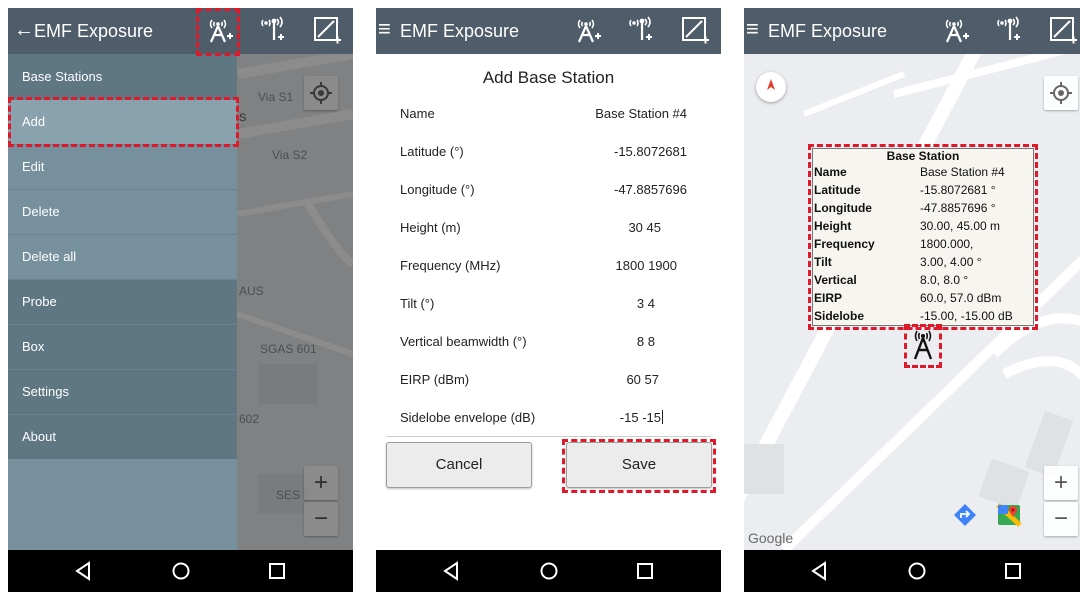 The width and height of the screenshot is (1080, 592). Describe the element at coordinates (957, 31) in the screenshot. I see `antenna-add-icon` at that location.